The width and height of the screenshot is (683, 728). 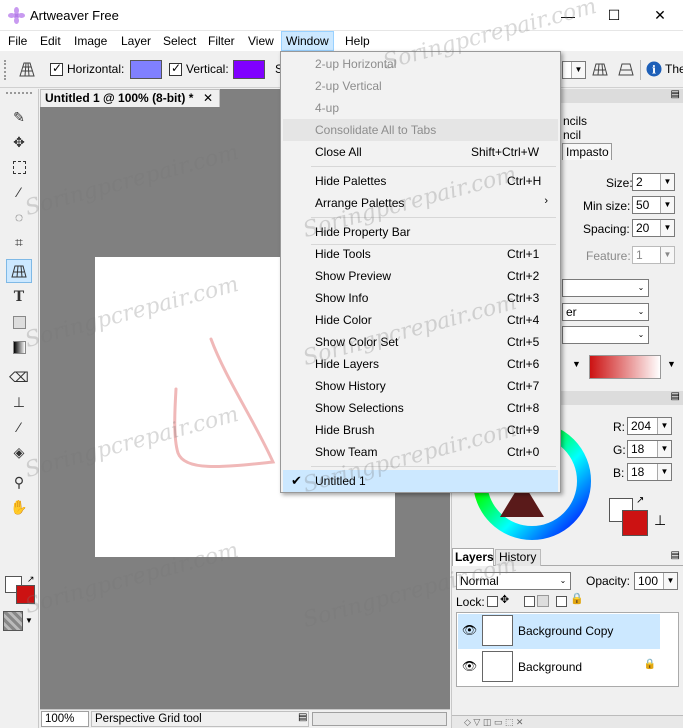 What do you see at coordinates (13, 621) in the screenshot?
I see `texture-swatch` at bounding box center [13, 621].